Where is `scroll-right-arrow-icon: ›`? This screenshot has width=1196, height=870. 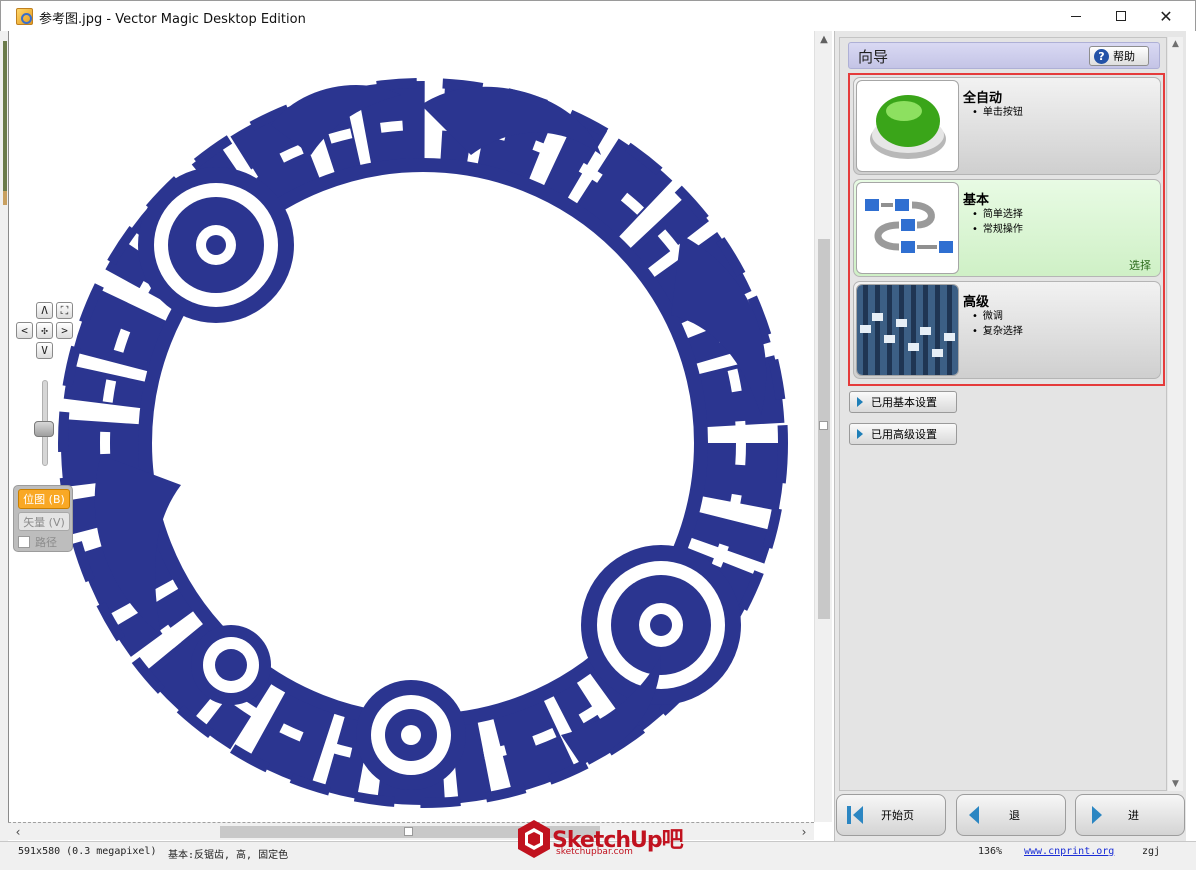
scroll-right-arrow-icon: › is located at coordinates (804, 832).